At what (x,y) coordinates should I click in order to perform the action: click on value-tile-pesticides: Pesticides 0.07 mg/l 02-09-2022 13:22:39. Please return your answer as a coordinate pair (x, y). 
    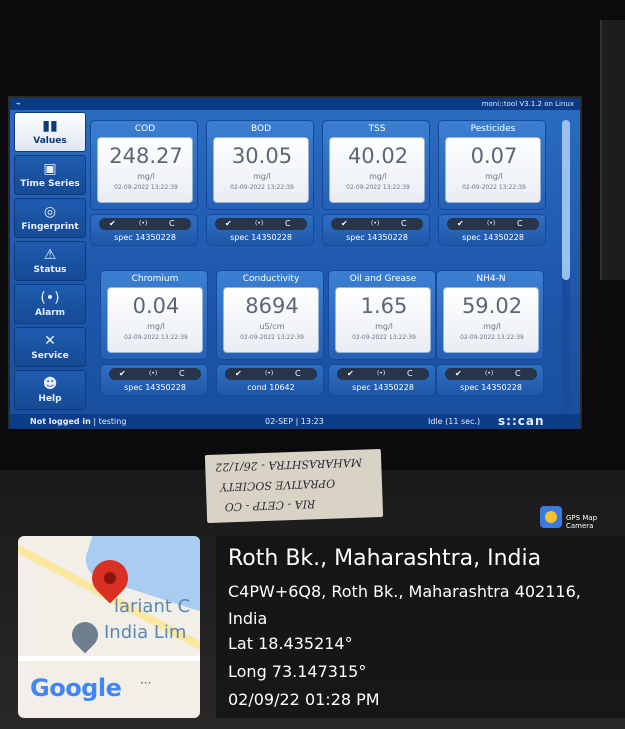
    Looking at the image, I should click on (492, 165).